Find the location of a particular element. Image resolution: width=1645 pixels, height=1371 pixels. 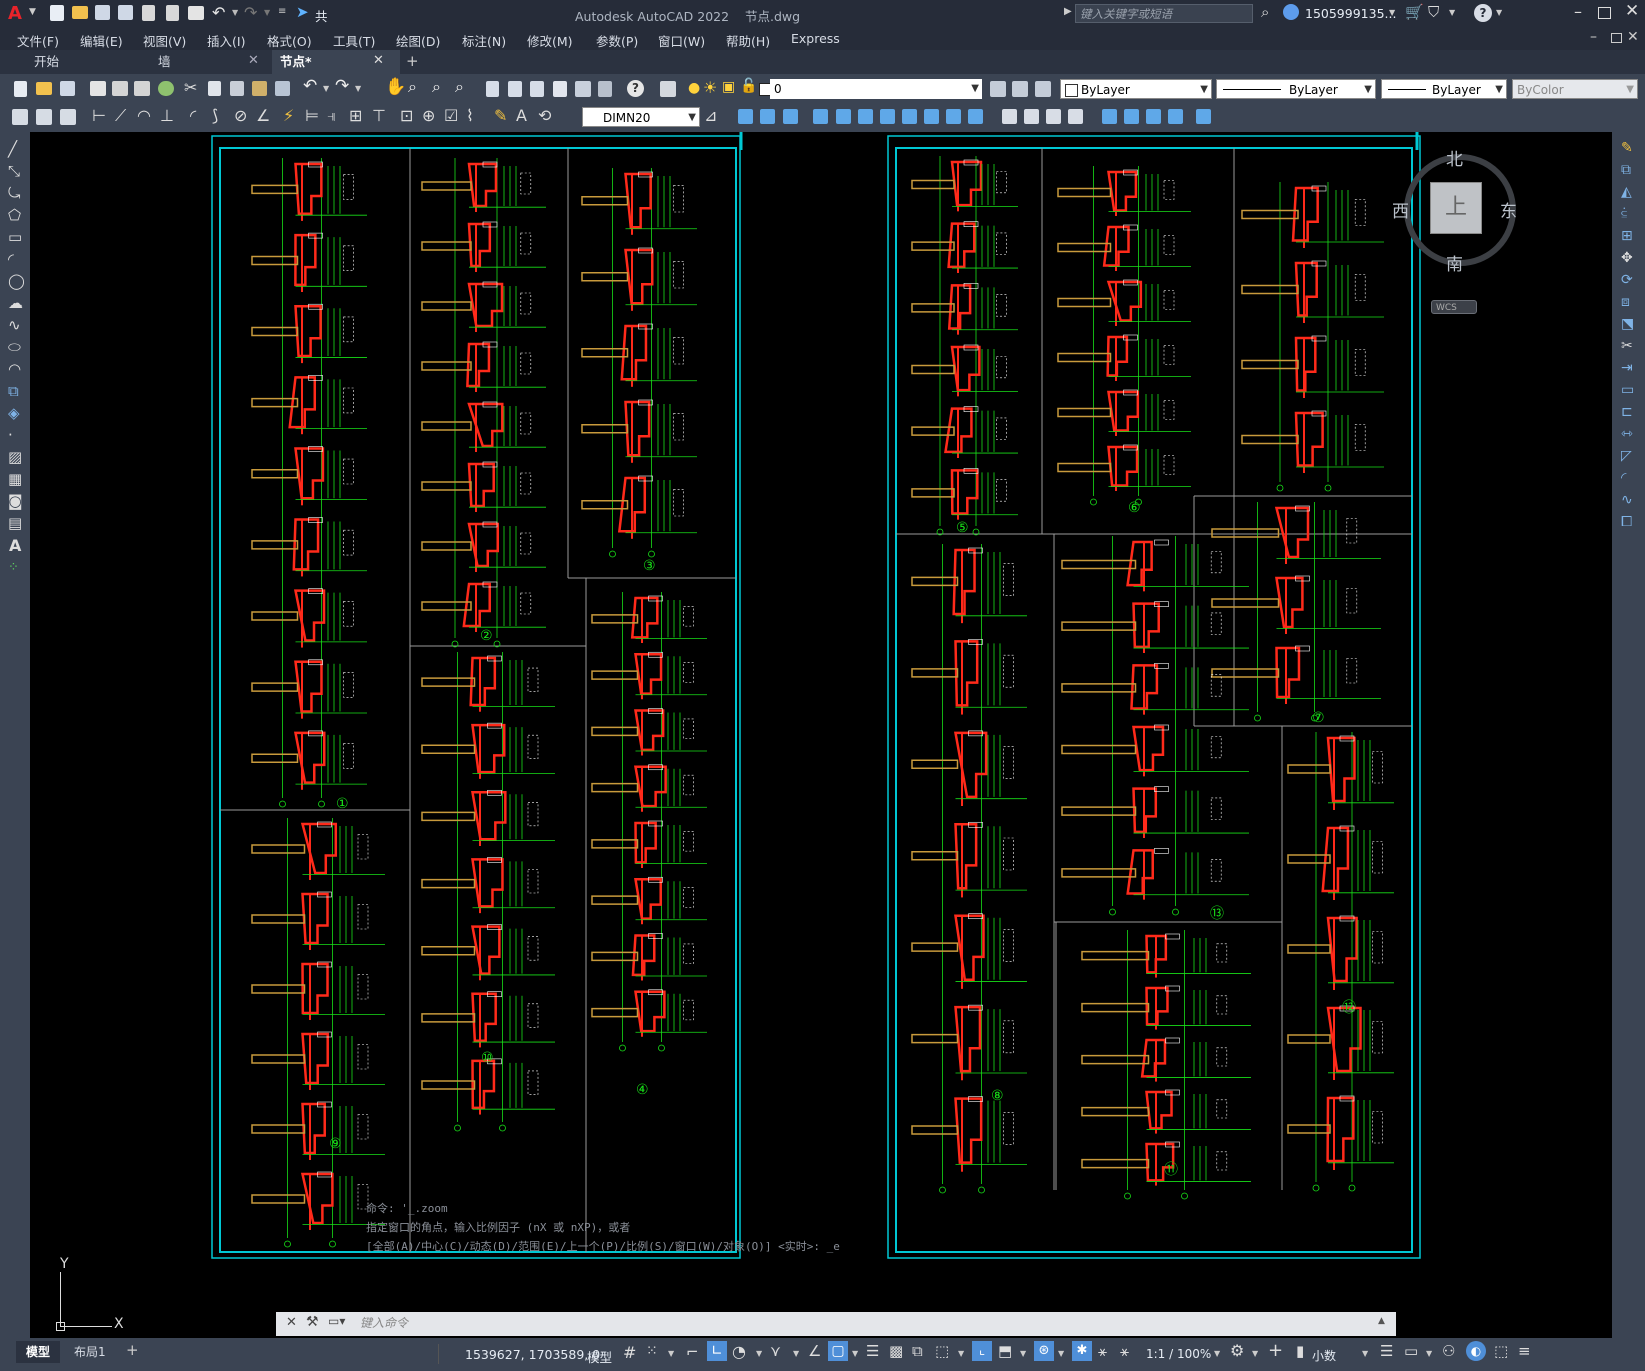

app-menu-arrow-icon: ▼ is located at coordinates (32, 12).